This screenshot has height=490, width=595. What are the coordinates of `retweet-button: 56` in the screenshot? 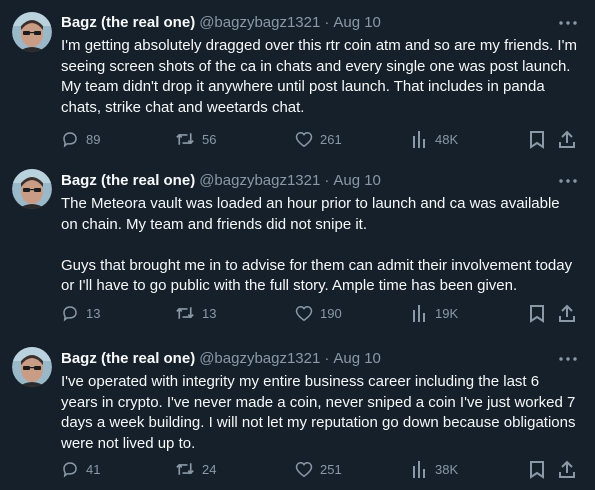 It's located at (195, 139).